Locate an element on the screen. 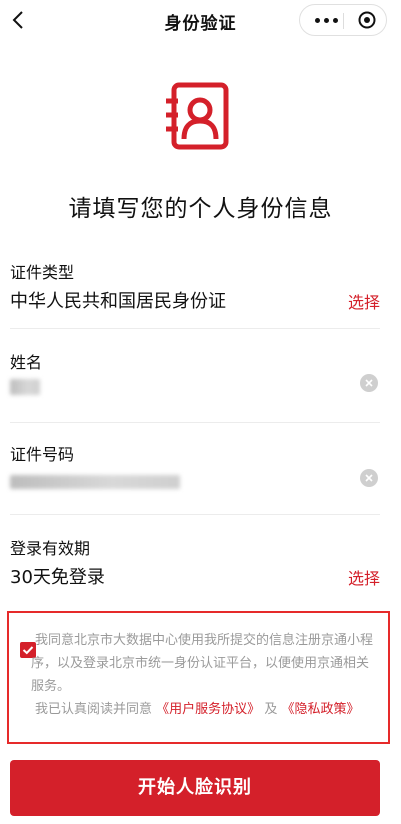  id-number-field: 证件号码 is located at coordinates (195, 471).